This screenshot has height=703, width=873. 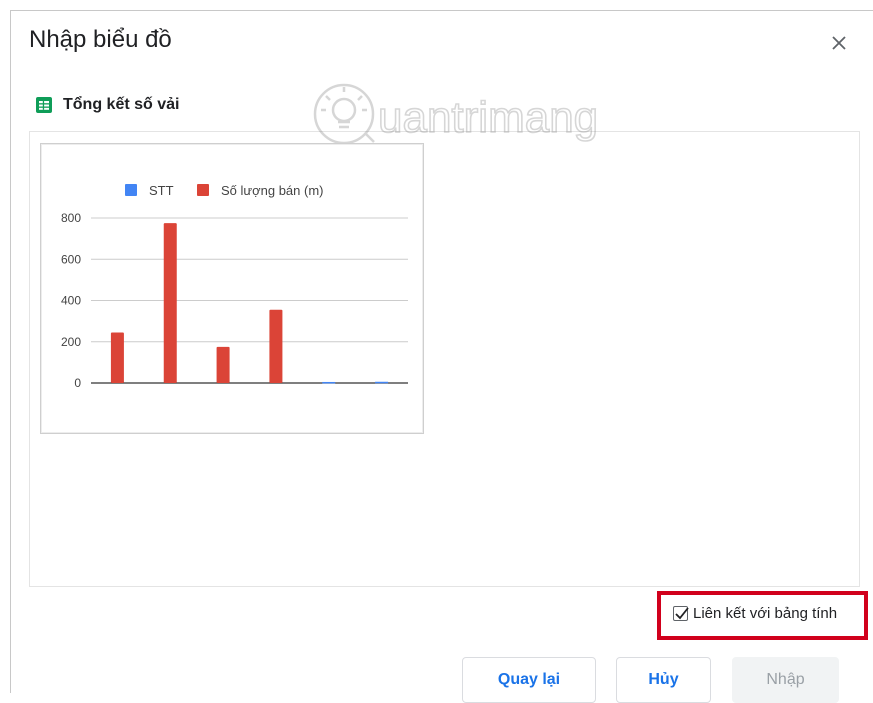 I want to click on y-tick-label: 400, so click(x=71, y=301).